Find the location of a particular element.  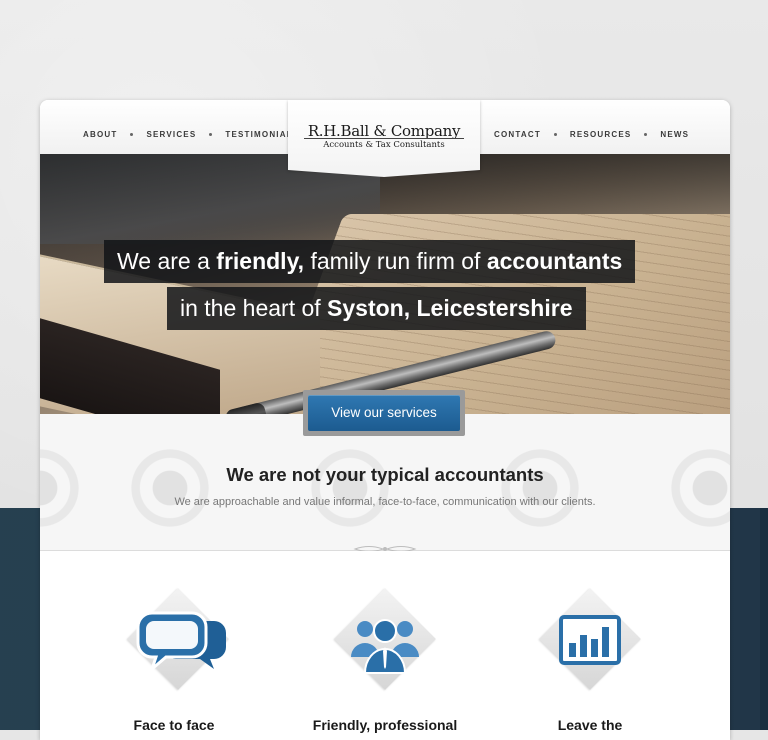

hero-text-bold: Syston, Leicestershire is located at coordinates (450, 308).